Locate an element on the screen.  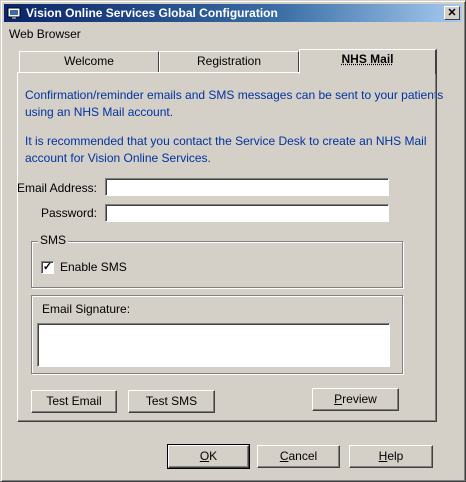
tab-registration: Registration is located at coordinates (229, 61).